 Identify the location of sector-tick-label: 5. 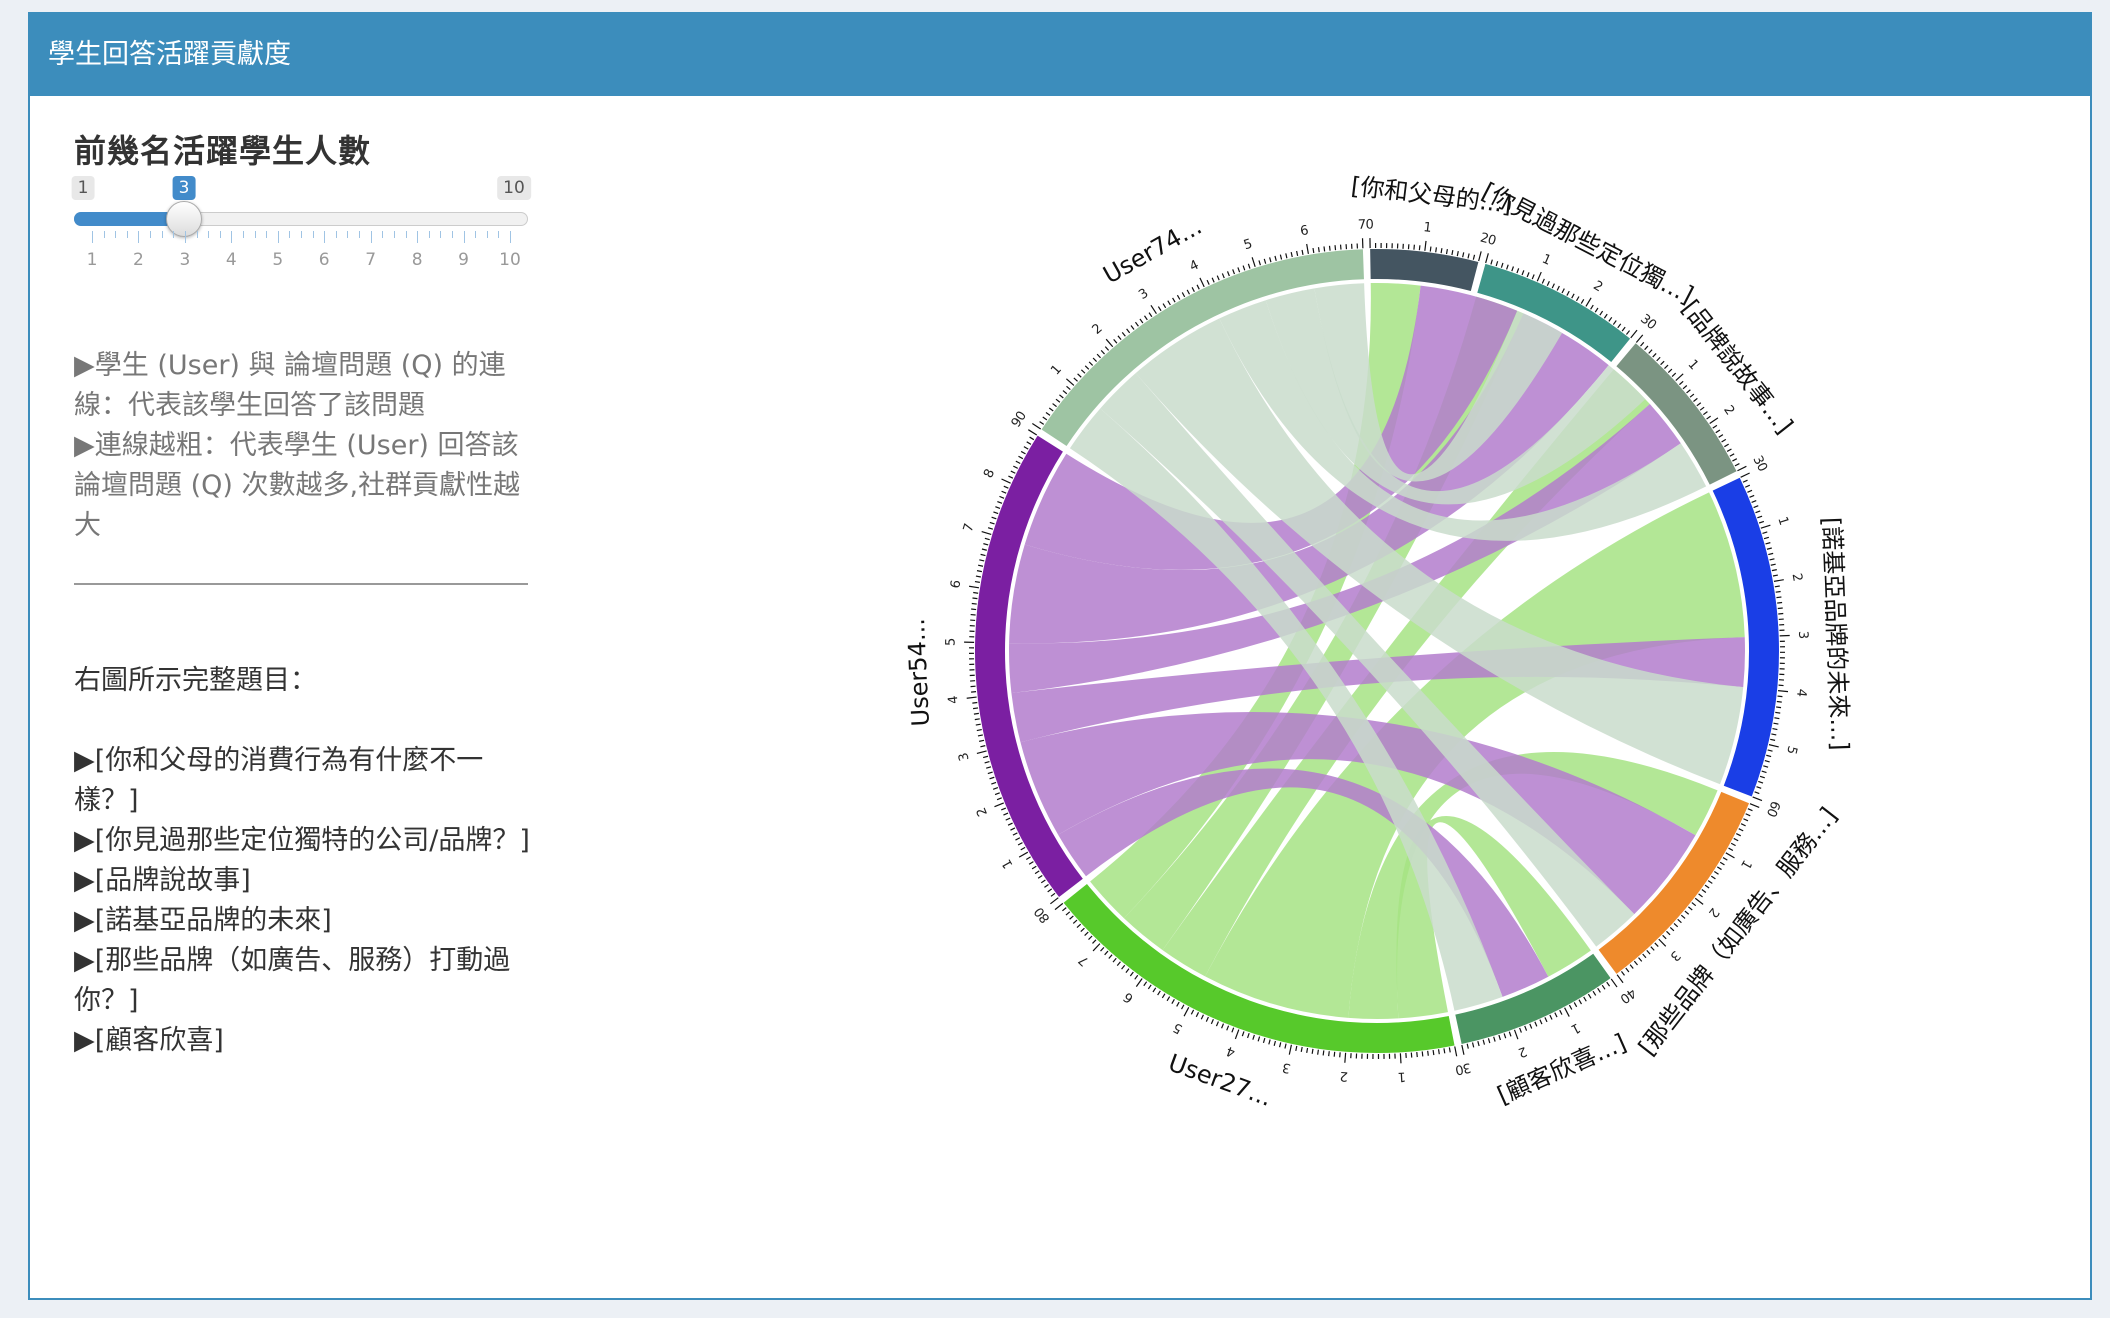
(1248, 245).